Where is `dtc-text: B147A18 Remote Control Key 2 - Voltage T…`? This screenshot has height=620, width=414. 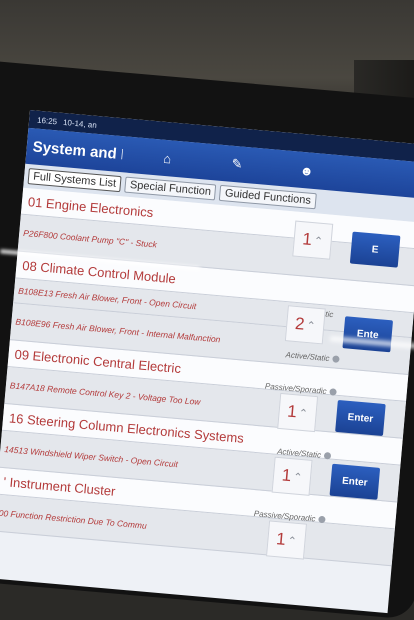 dtc-text: B147A18 Remote Control Key 2 - Voltage T… is located at coordinates (105, 393).